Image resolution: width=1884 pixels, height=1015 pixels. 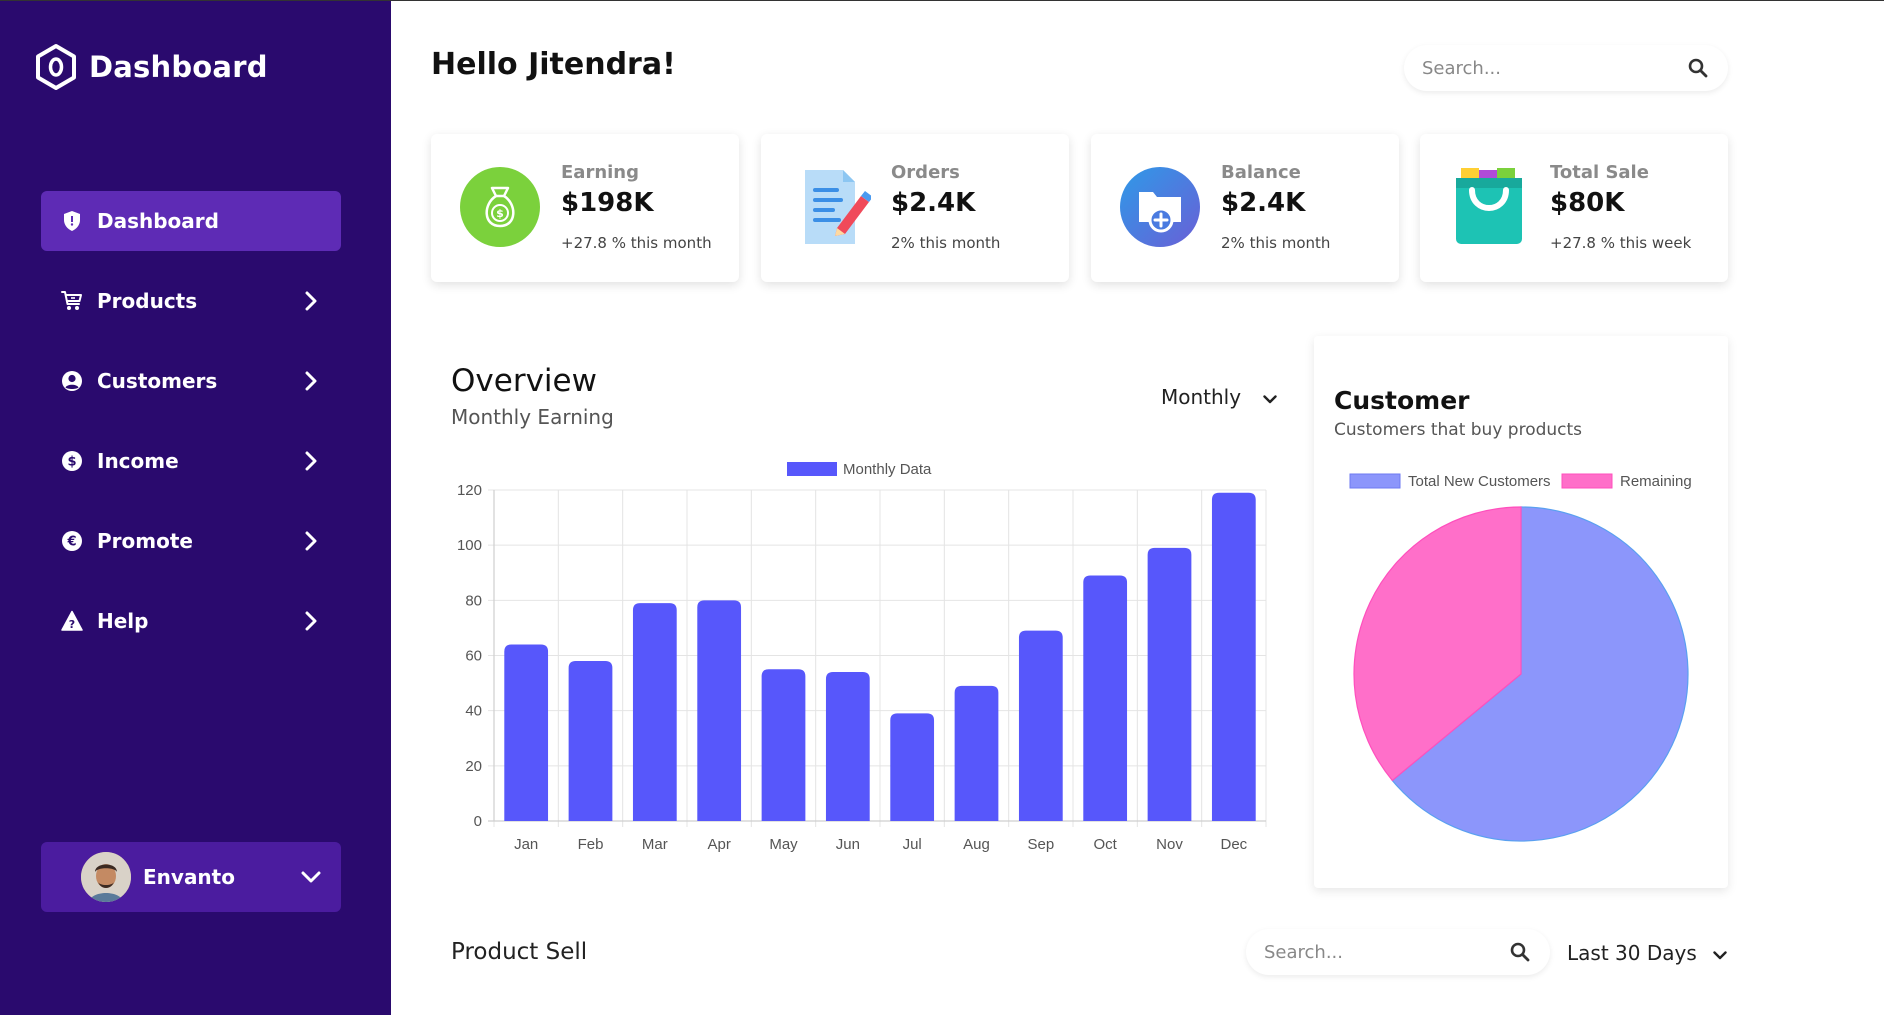 What do you see at coordinates (1554, 68) in the screenshot?
I see `search-input` at bounding box center [1554, 68].